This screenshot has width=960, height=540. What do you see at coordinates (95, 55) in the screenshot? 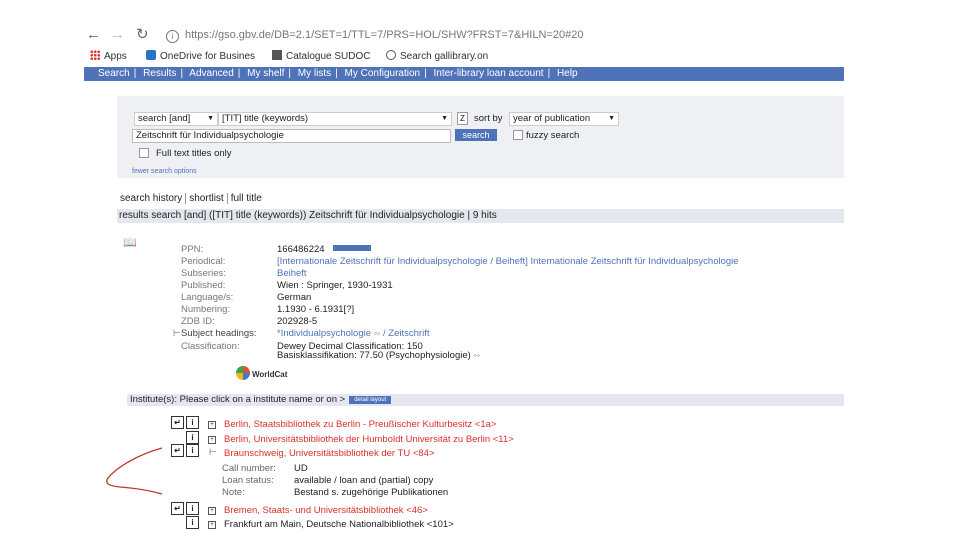
I see `apps-grid-icon` at bounding box center [95, 55].